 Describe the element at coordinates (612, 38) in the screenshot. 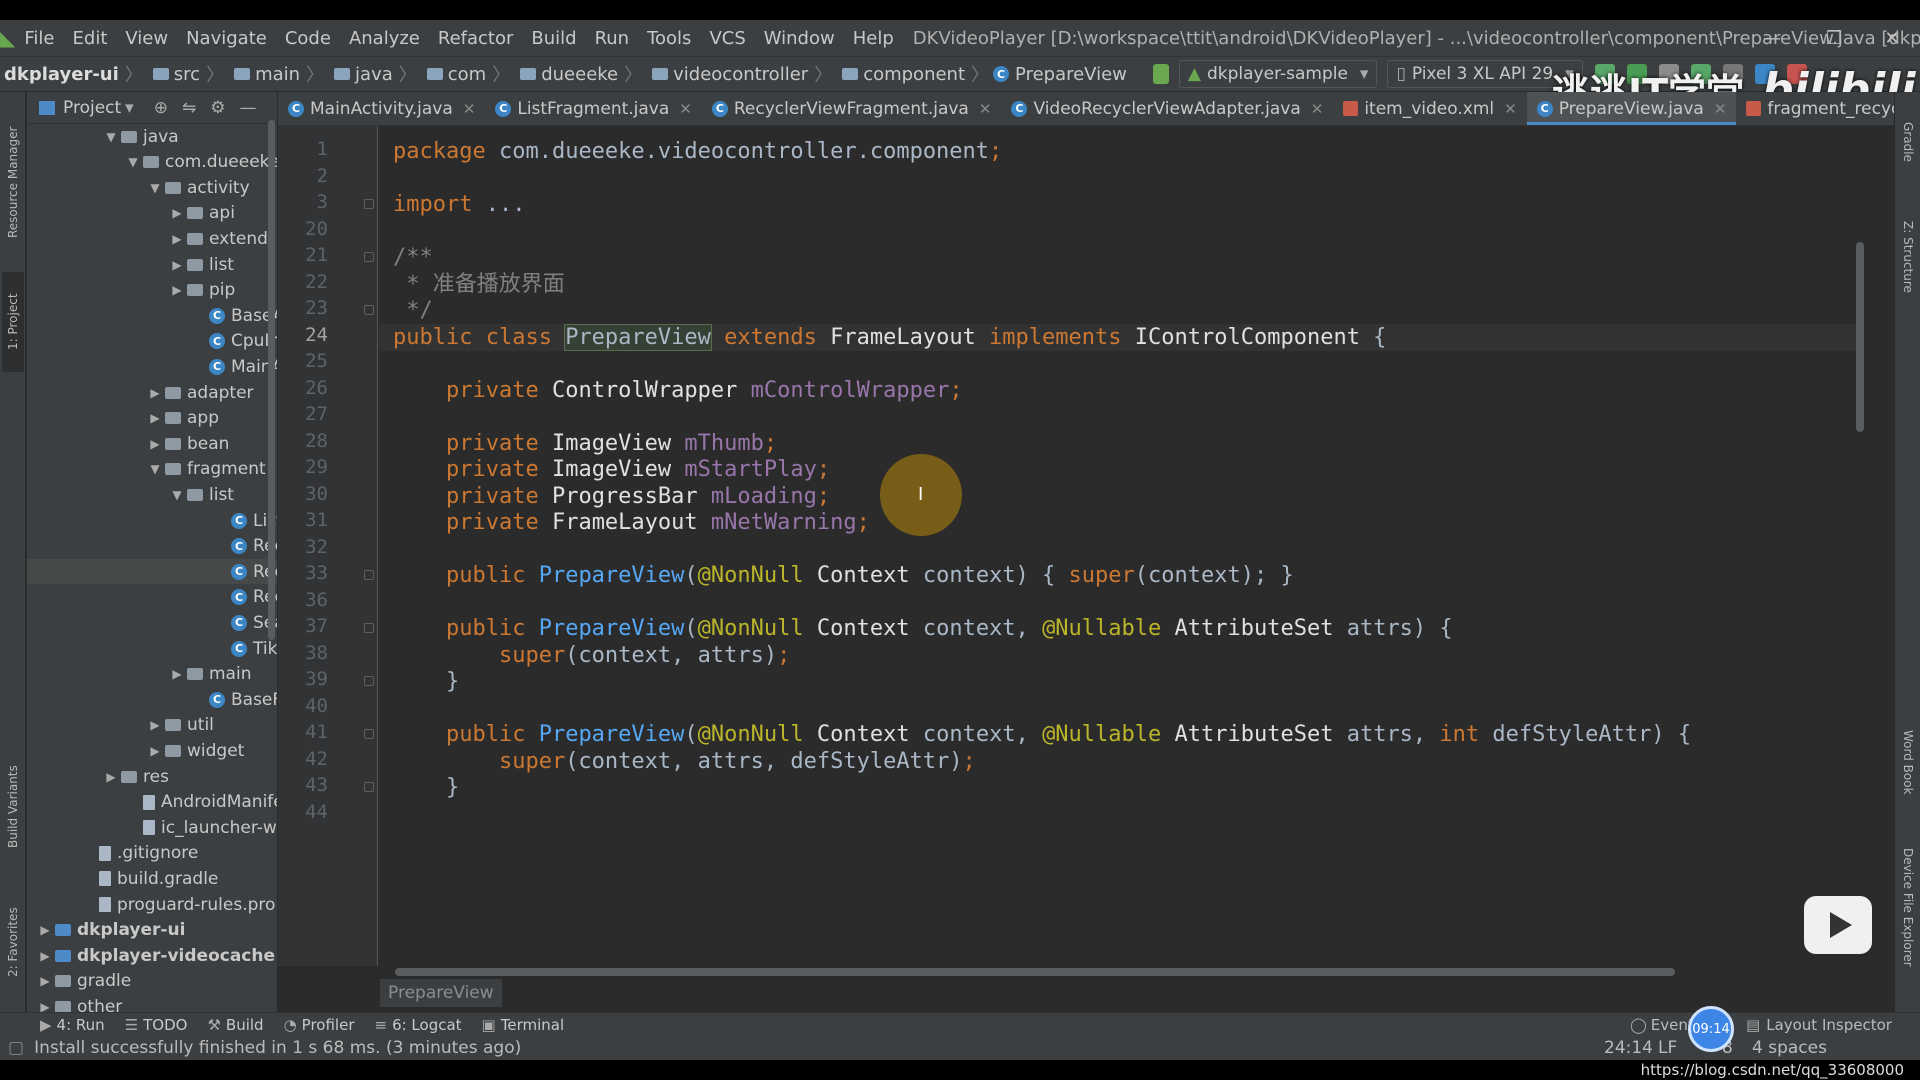

I see `menu-run: Run` at that location.